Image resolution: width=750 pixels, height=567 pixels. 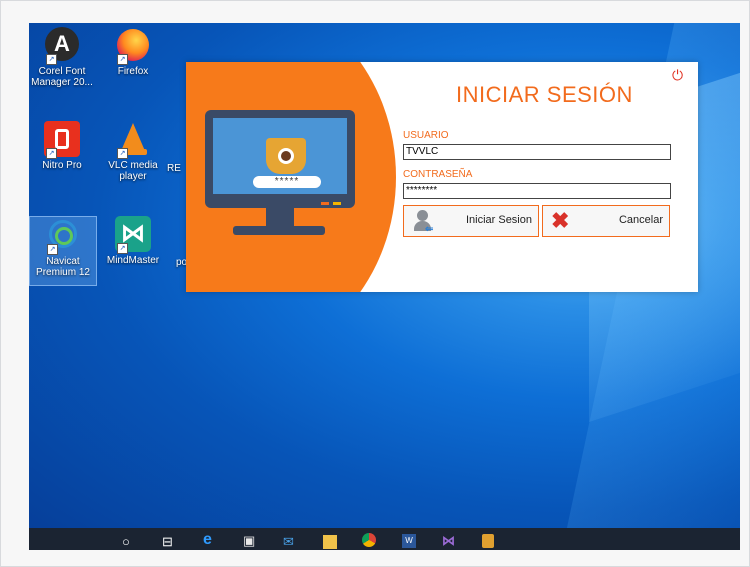 What do you see at coordinates (133, 140) in the screenshot?
I see `vlc-icon: ↗` at bounding box center [133, 140].